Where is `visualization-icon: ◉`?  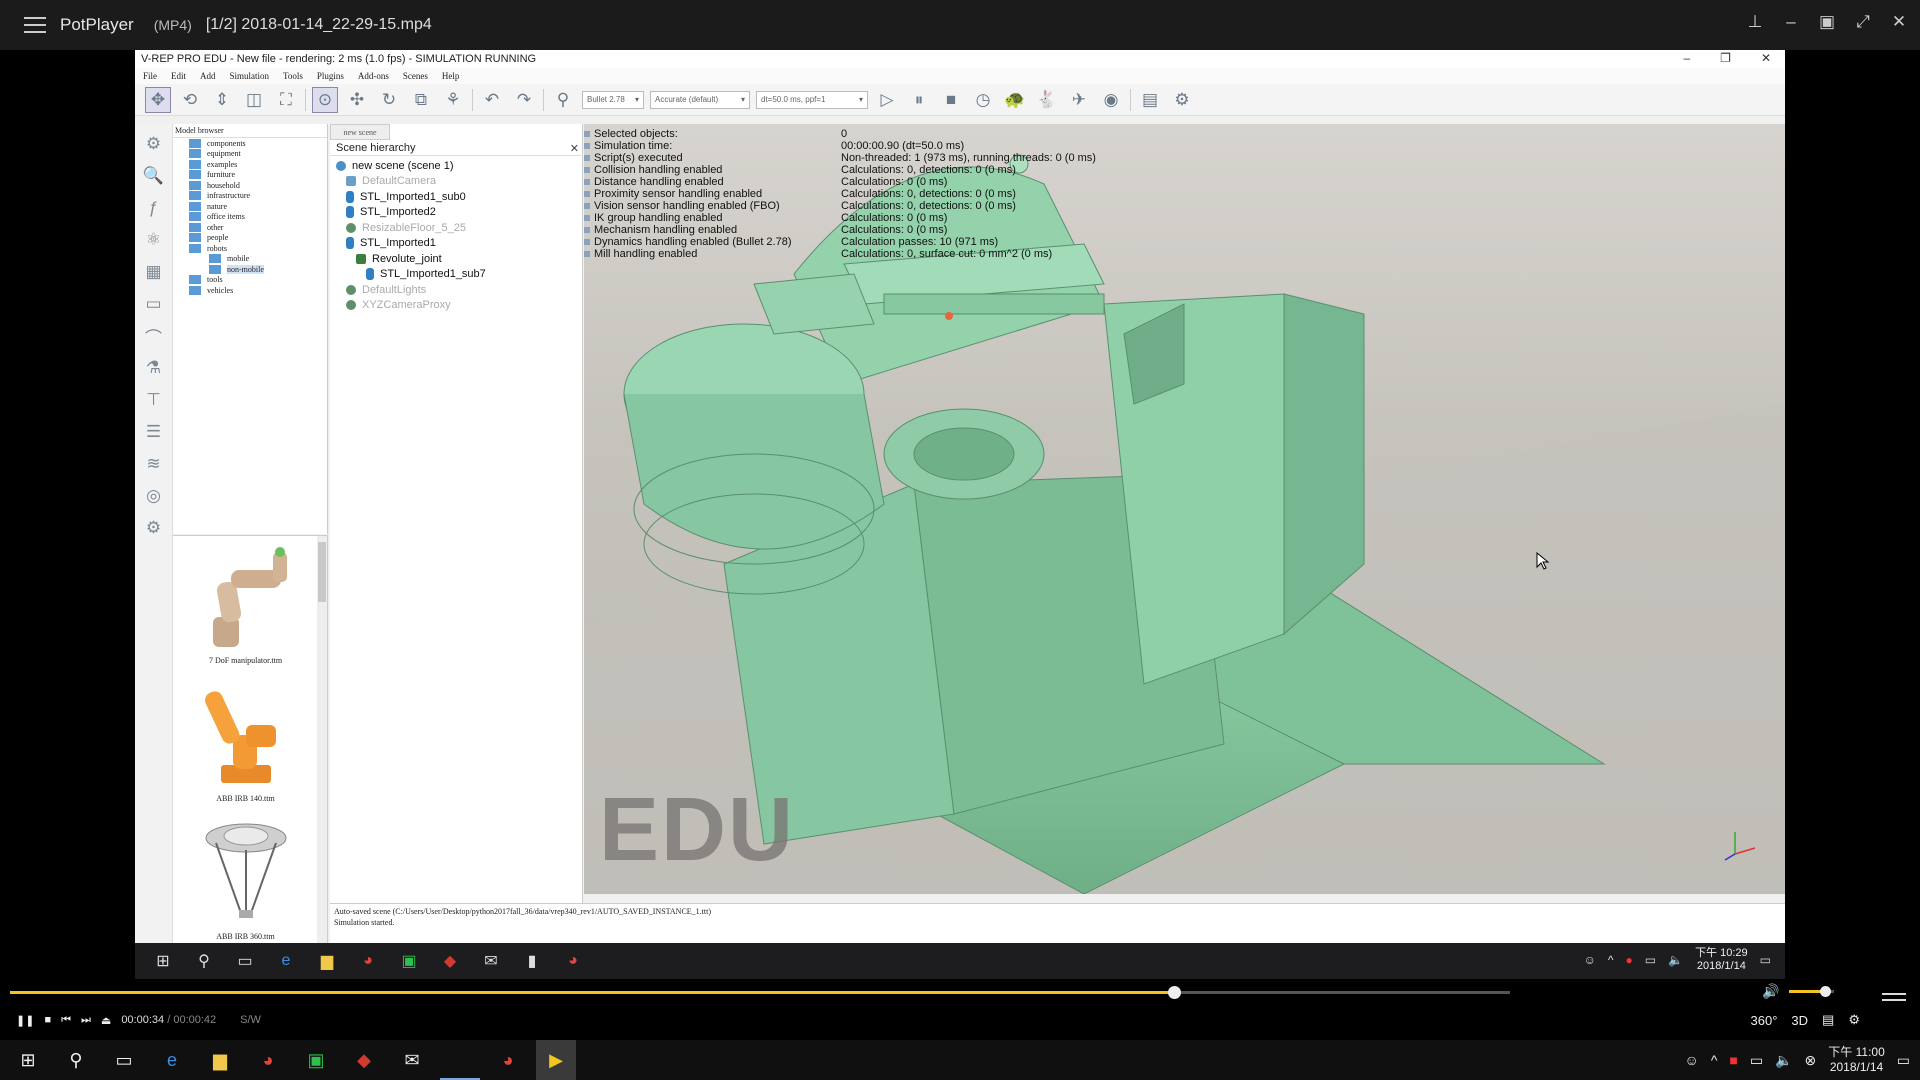 visualization-icon: ◉ is located at coordinates (1111, 100).